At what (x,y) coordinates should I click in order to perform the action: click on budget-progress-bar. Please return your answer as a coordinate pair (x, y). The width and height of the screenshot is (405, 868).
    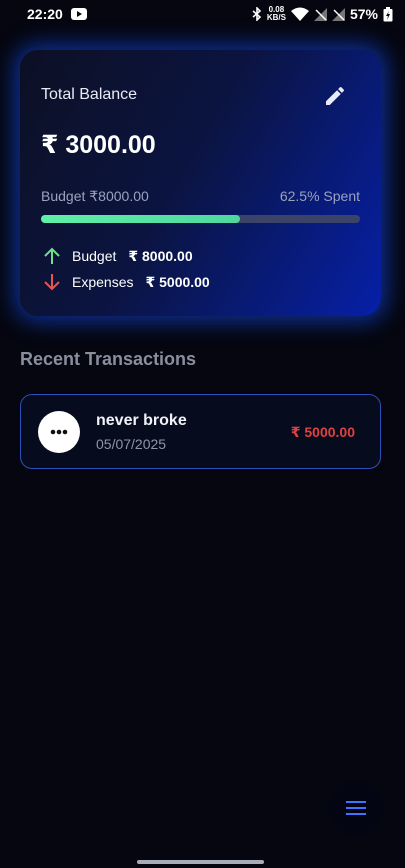
    Looking at the image, I should click on (200, 219).